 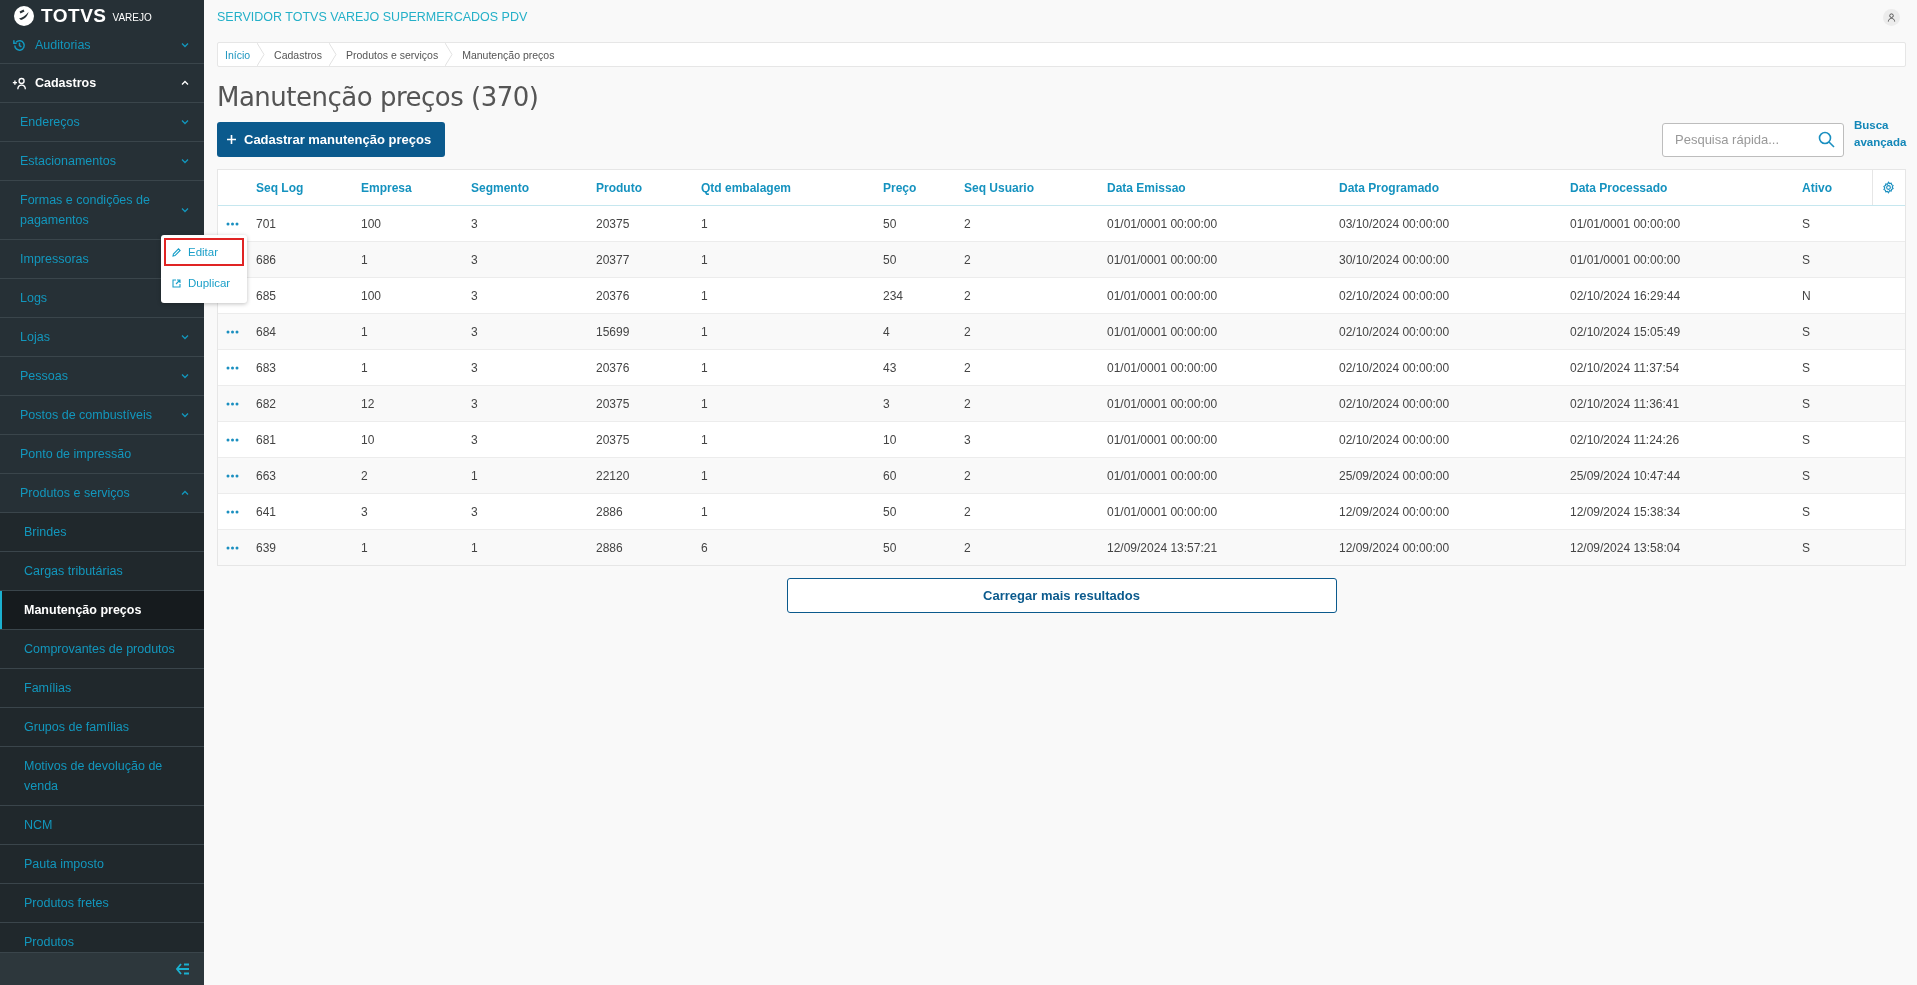 What do you see at coordinates (102, 903) in the screenshot?
I see `sidebar-item: Produtos fretes` at bounding box center [102, 903].